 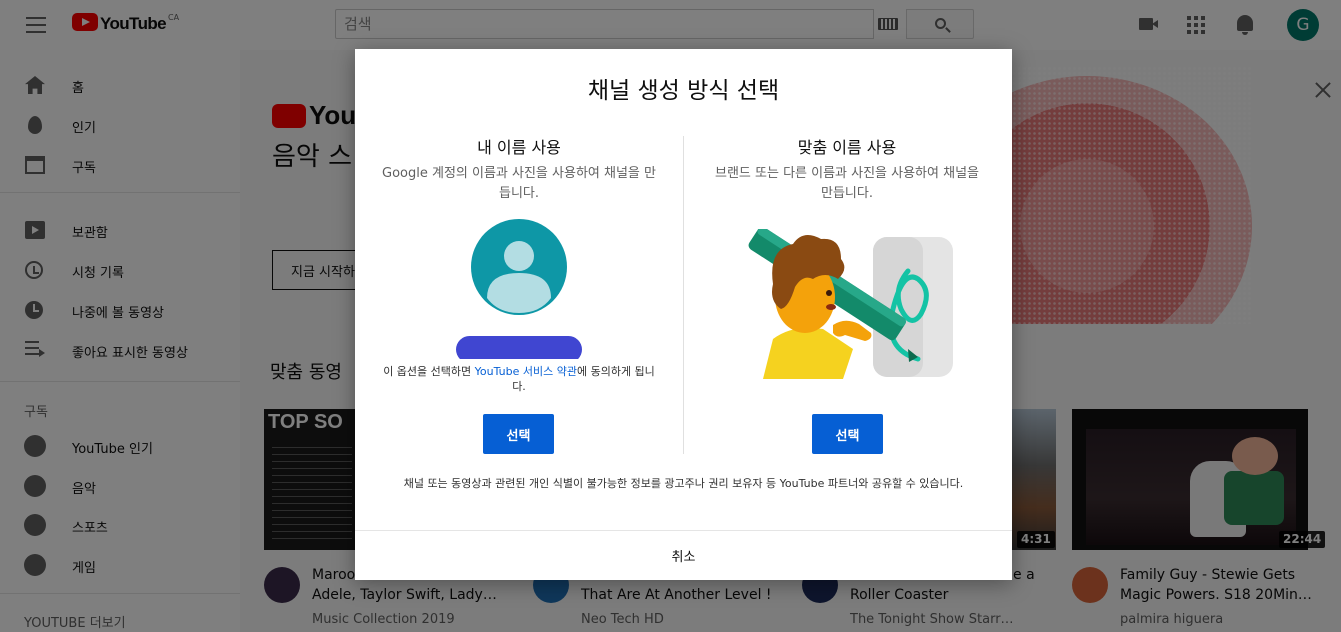 What do you see at coordinates (683, 91) in the screenshot?
I see `dialog-title: 채널 생성 방식 선택` at bounding box center [683, 91].